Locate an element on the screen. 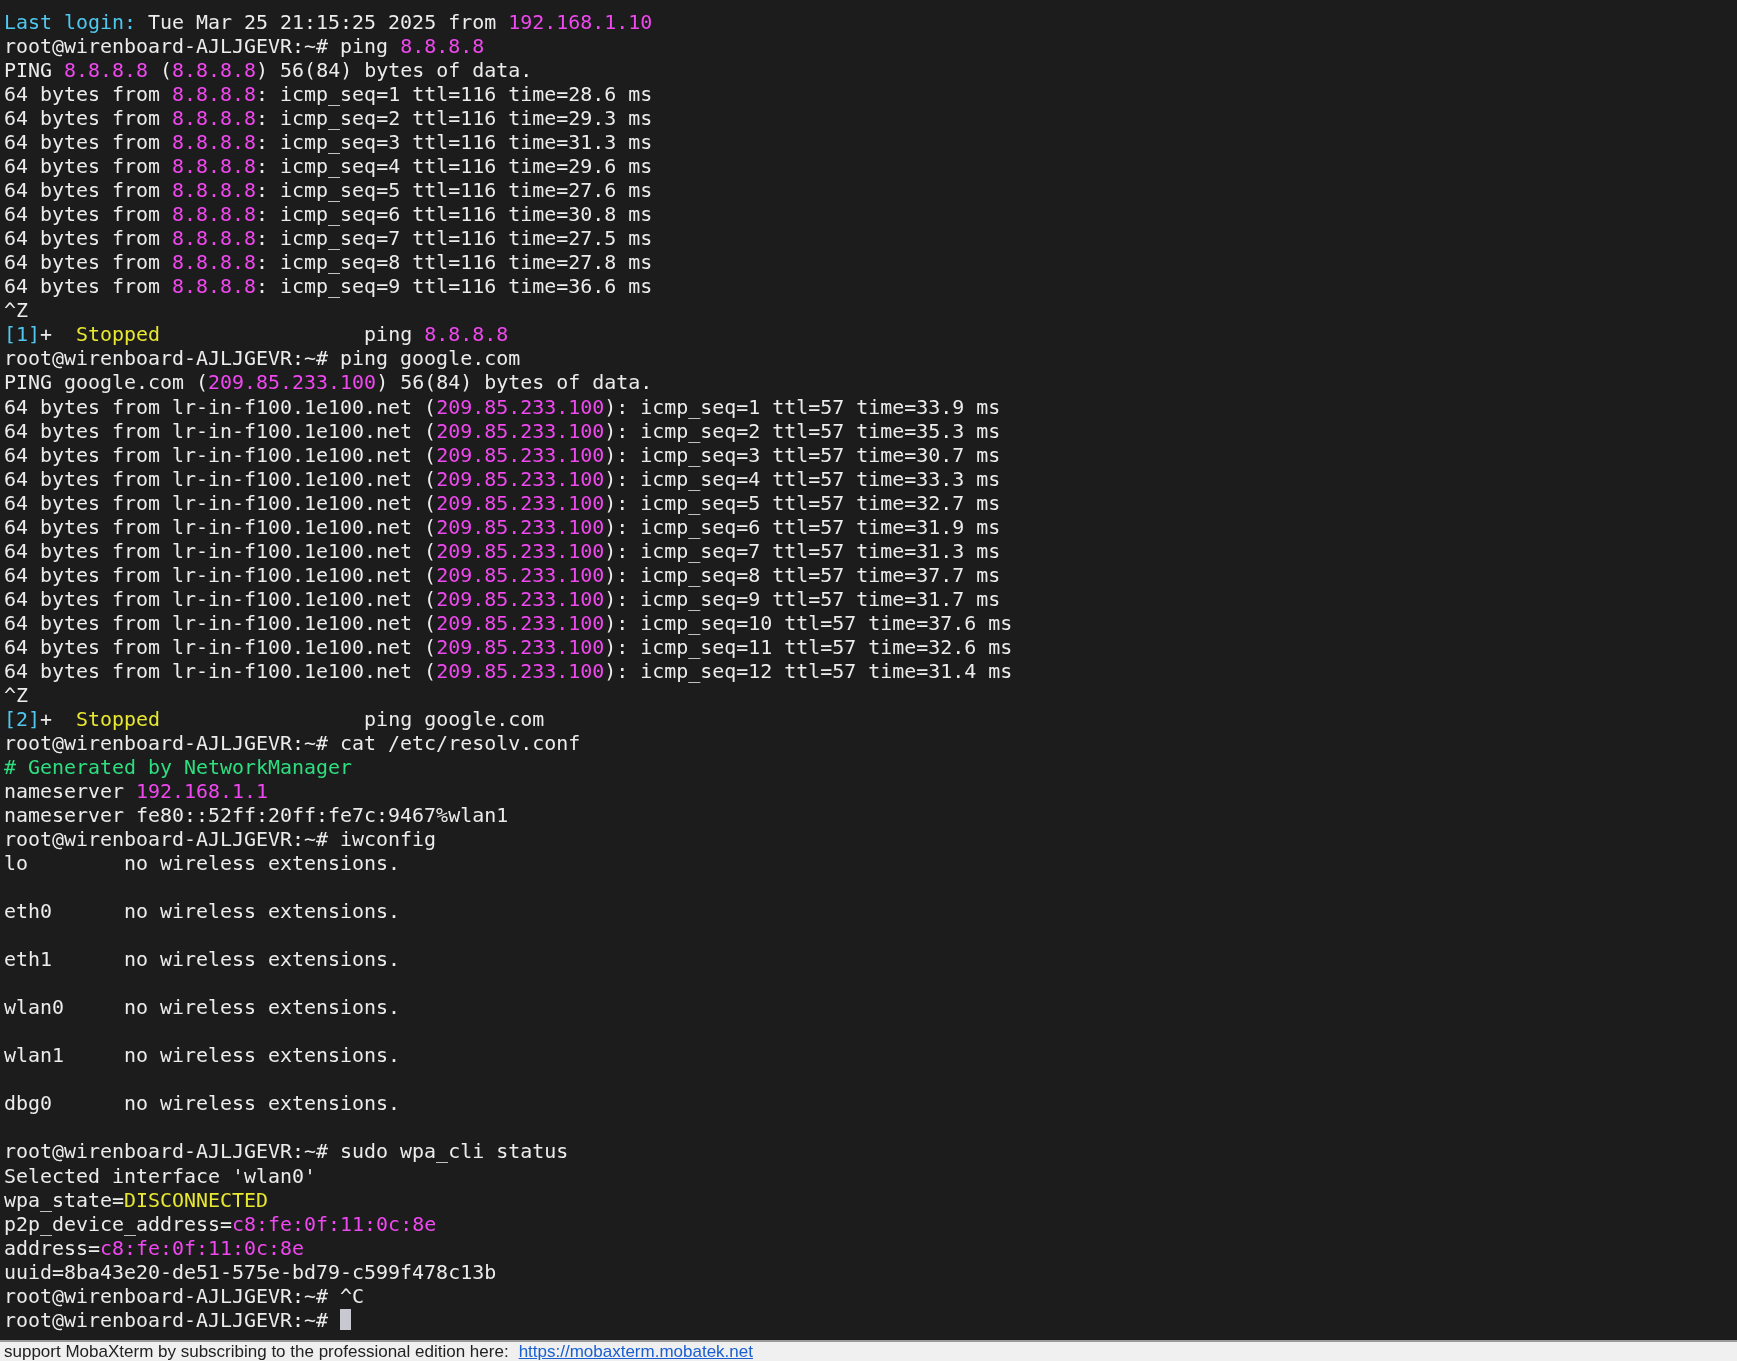 The image size is (1737, 1361). terminal-line: 64 bytes from 8.8.8.8: icmp_seq=1 ttl=116 time=28.6 ms is located at coordinates (328, 94).